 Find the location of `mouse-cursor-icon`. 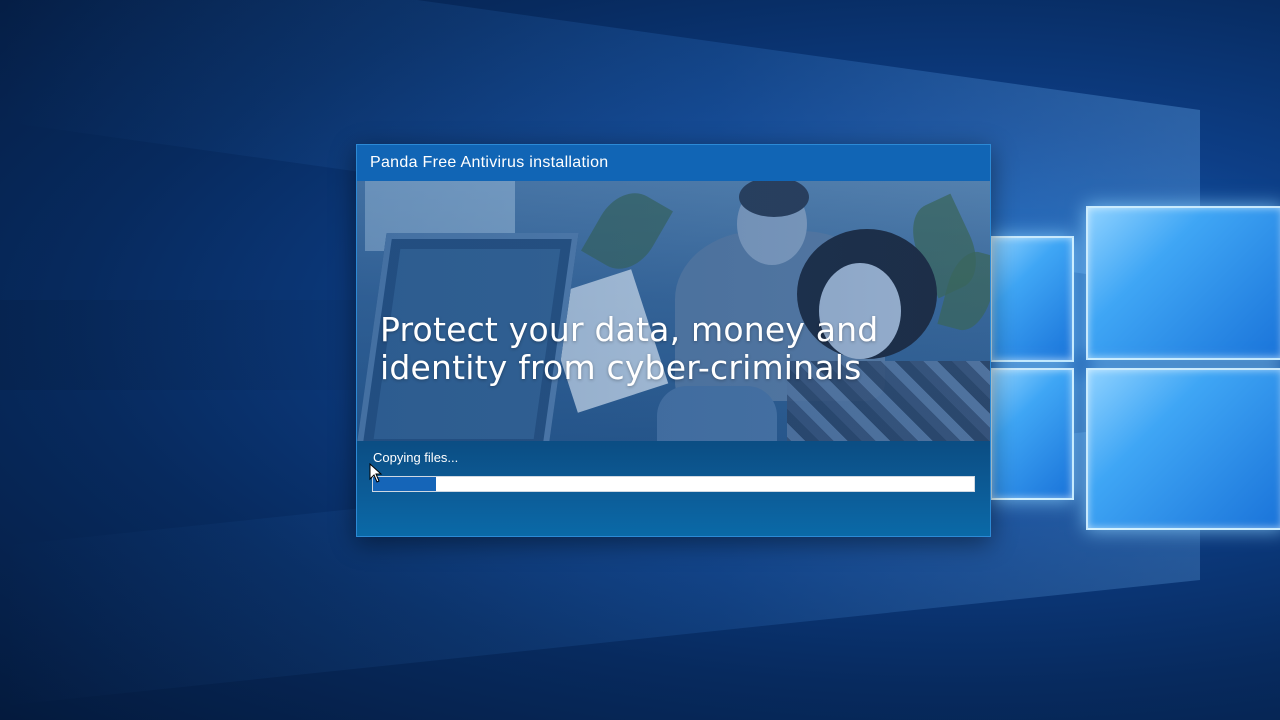

mouse-cursor-icon is located at coordinates (376, 475).